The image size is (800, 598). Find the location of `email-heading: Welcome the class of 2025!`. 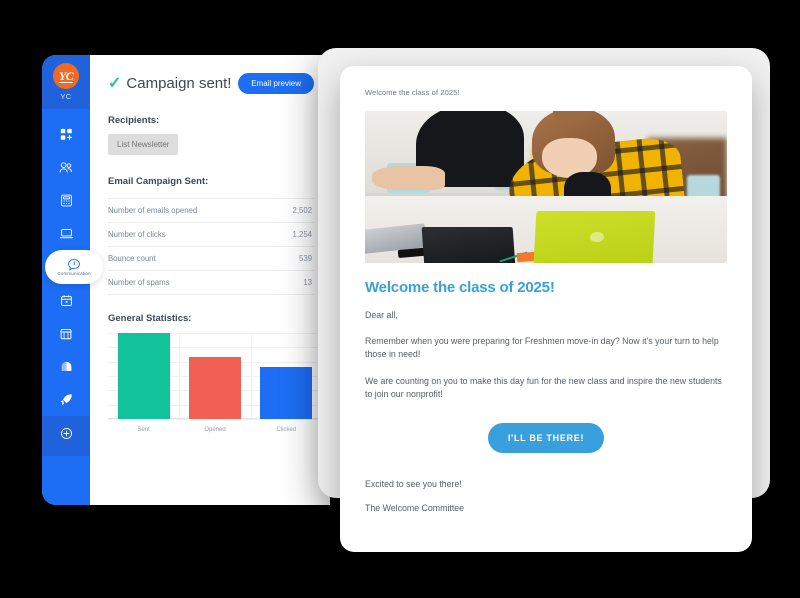

email-heading: Welcome the class of 2025! is located at coordinates (460, 287).